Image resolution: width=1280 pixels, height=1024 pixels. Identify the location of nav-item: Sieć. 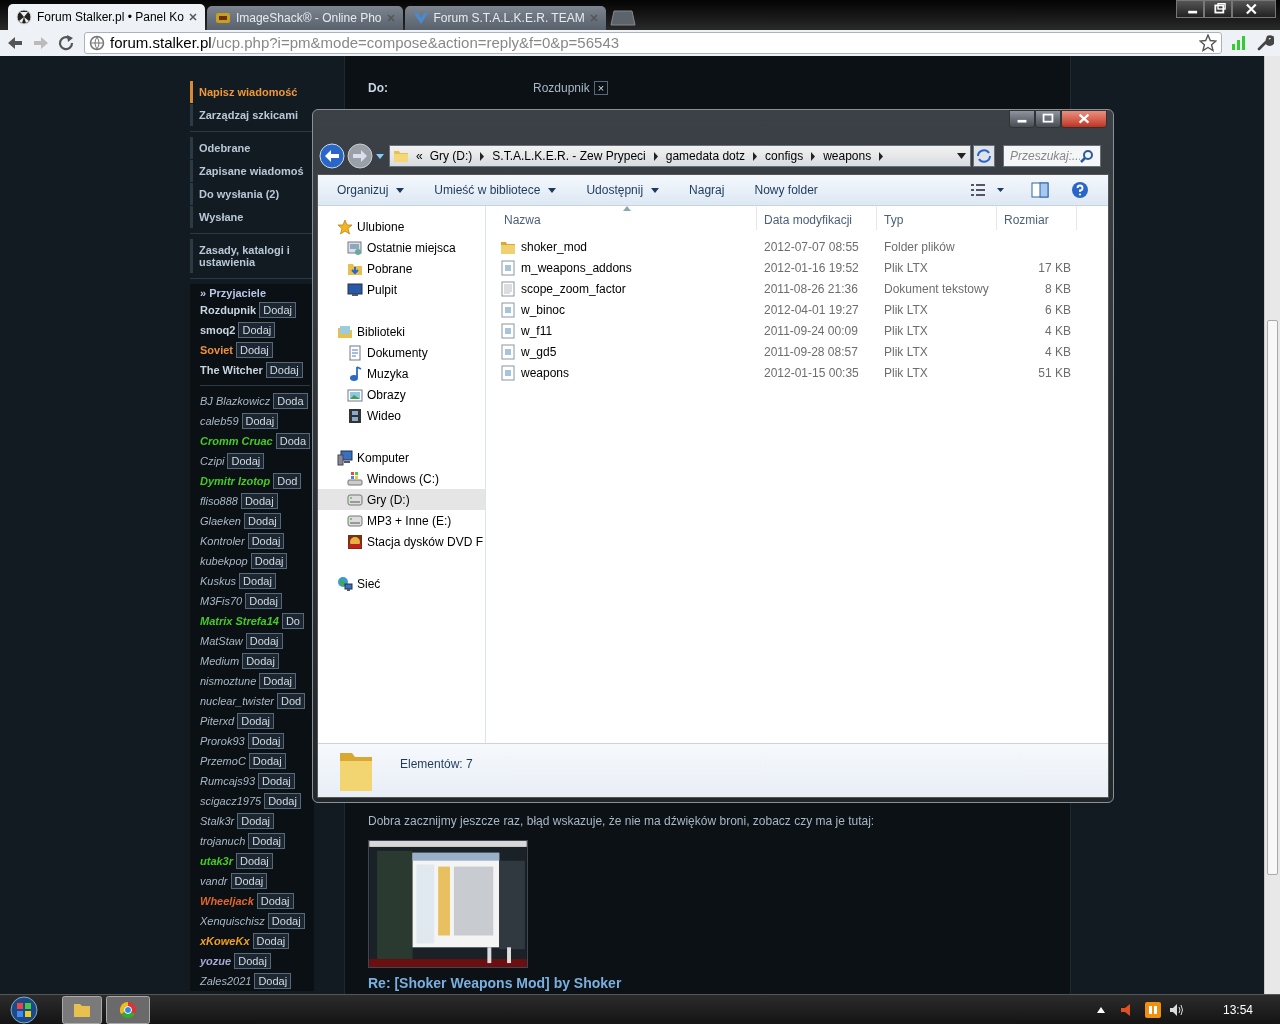
(401, 583).